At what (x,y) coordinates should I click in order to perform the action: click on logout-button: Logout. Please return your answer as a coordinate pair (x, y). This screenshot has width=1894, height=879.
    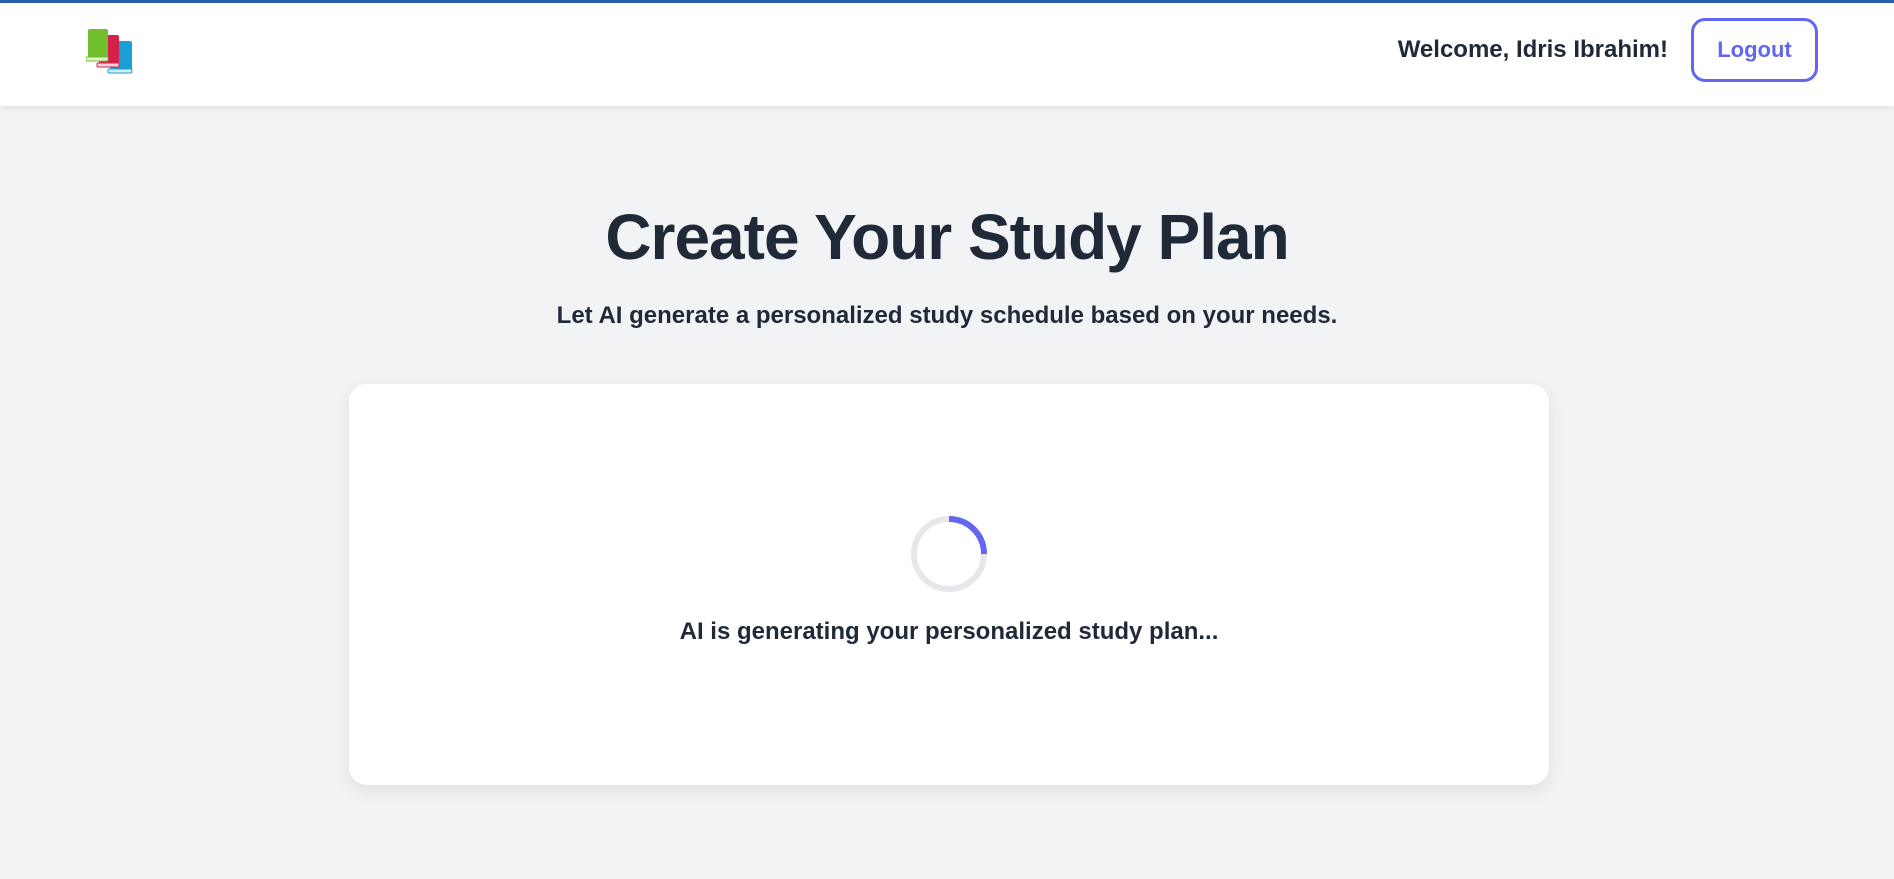
    Looking at the image, I should click on (1754, 50).